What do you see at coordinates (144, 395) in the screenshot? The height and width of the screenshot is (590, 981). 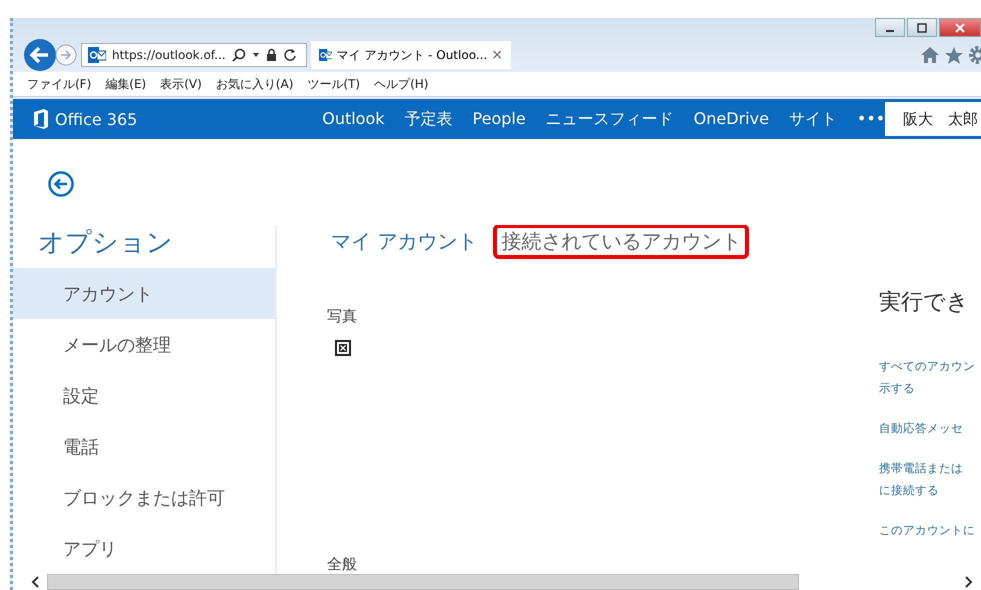 I see `sidebar-item: 設定` at bounding box center [144, 395].